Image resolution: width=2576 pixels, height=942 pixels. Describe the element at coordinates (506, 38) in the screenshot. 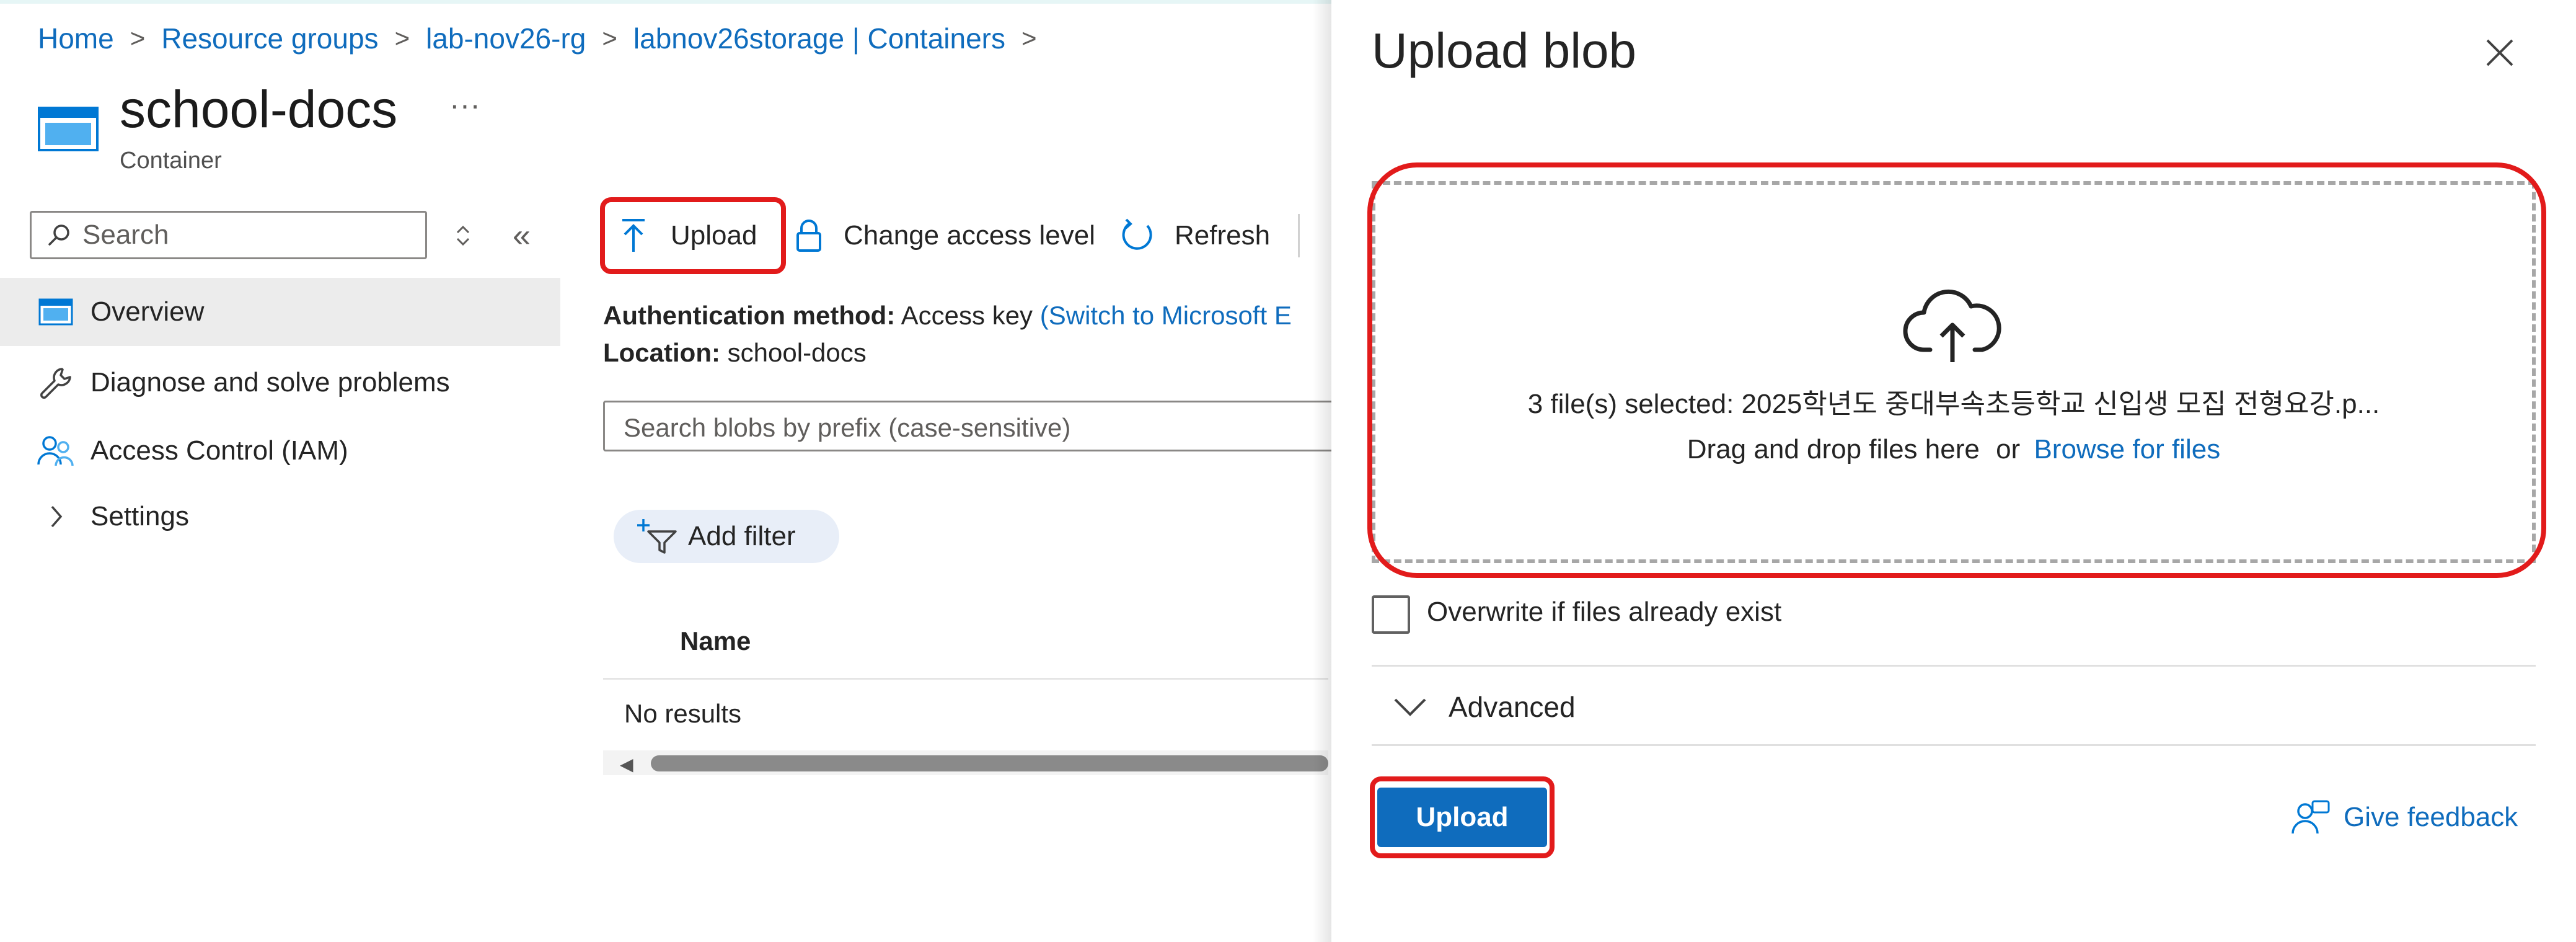

I see `breadcrumb-resource-group: lab-nov26-rg` at that location.